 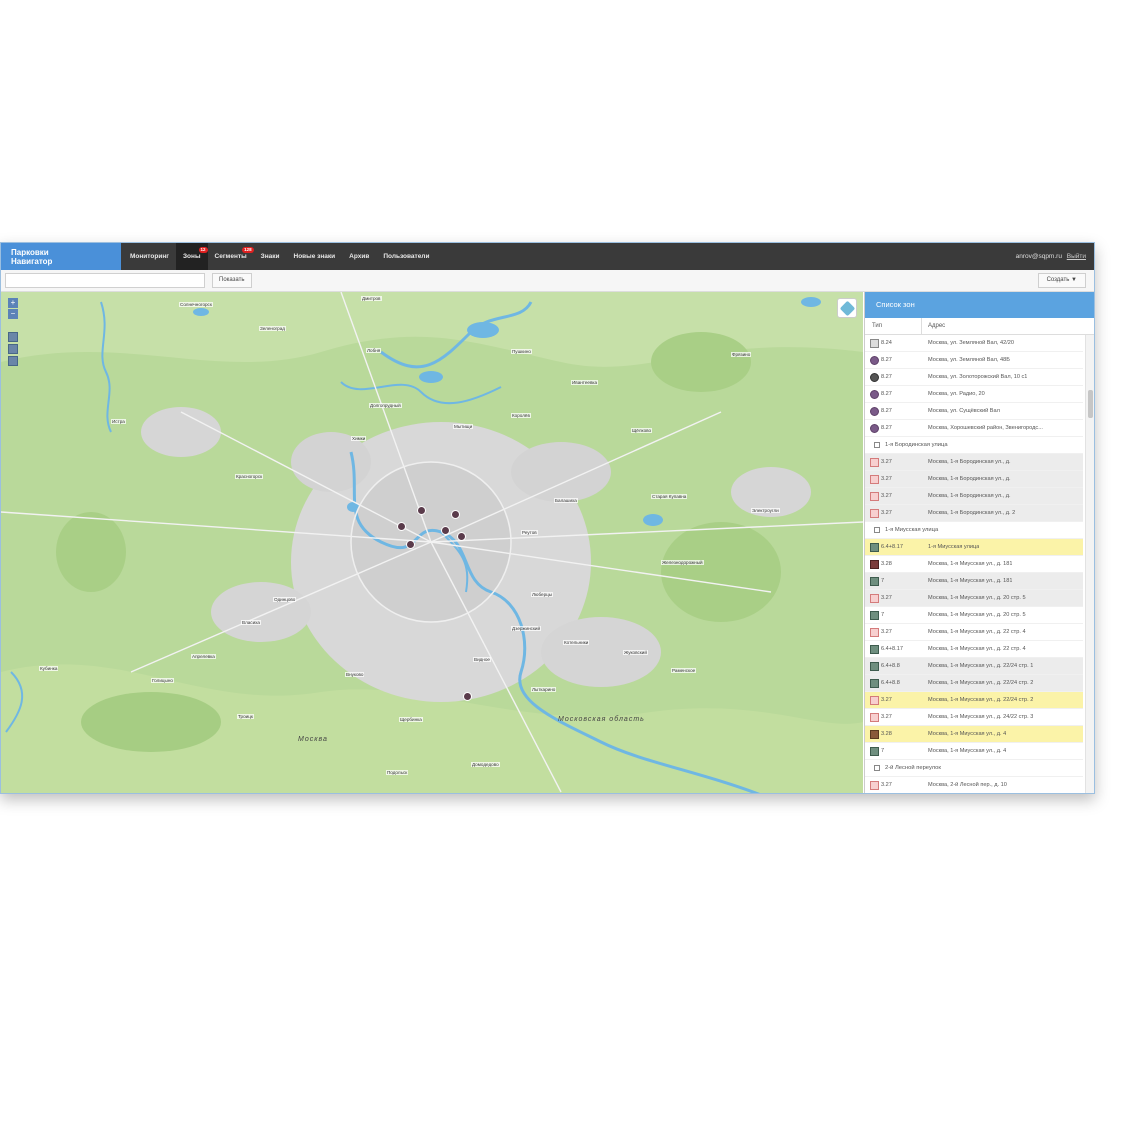 I want to click on show-button: Показать, so click(x=232, y=280).